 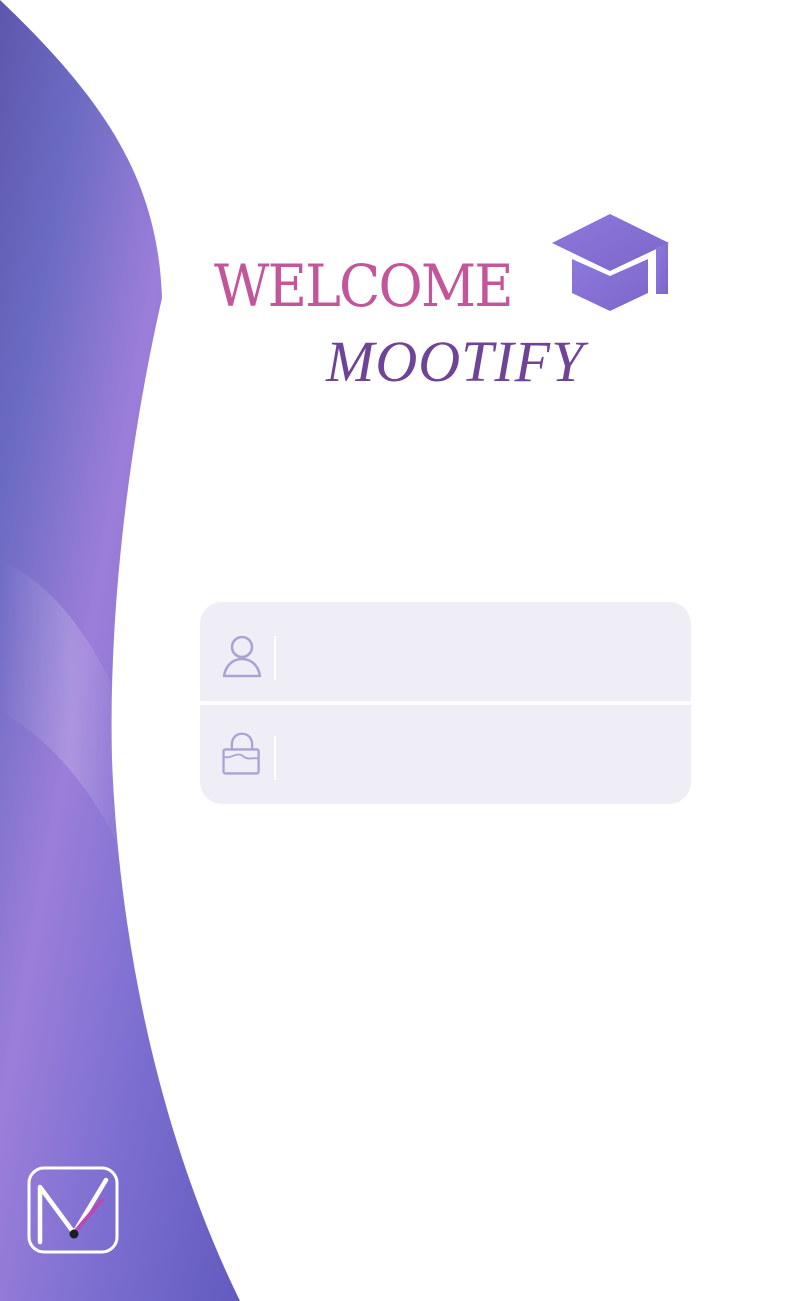 What do you see at coordinates (241, 753) in the screenshot?
I see `lock-icon` at bounding box center [241, 753].